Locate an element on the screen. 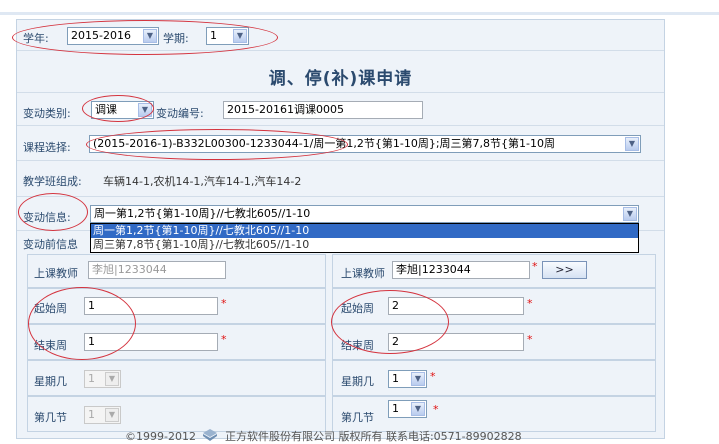  year-select-value: 2015-2016 is located at coordinates (101, 35).